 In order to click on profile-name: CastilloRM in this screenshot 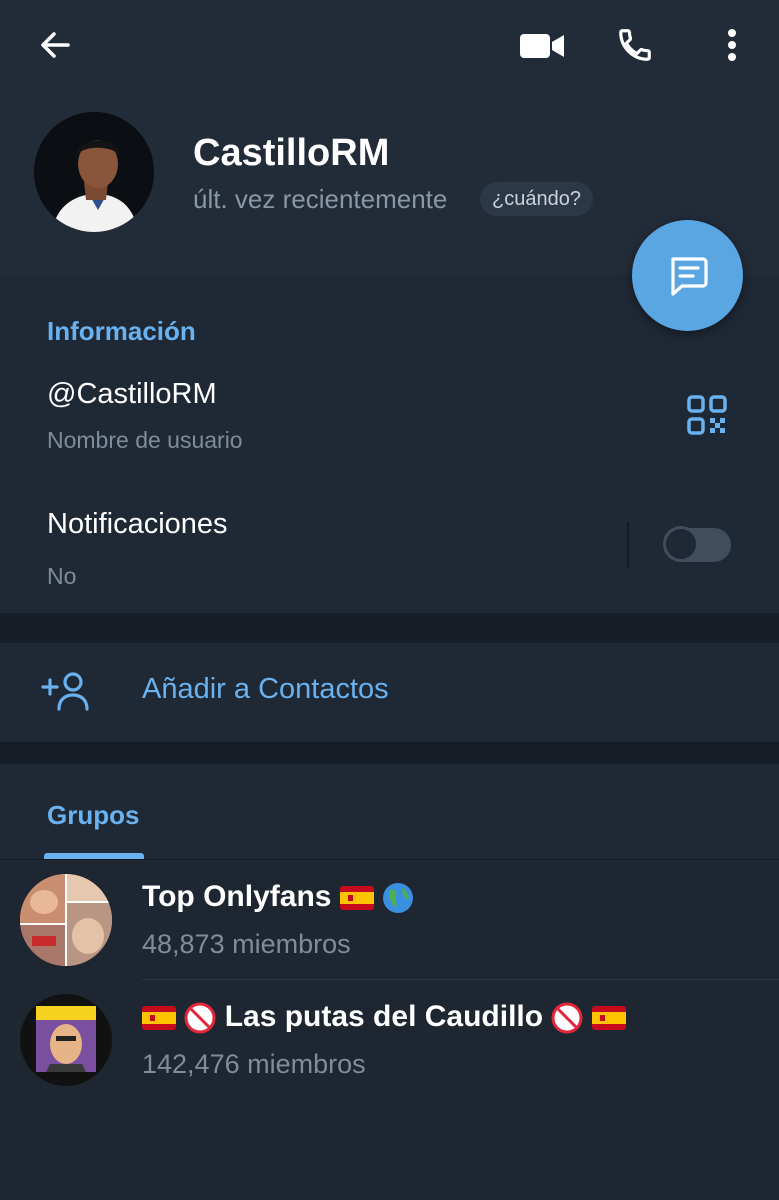, I will do `click(291, 153)`.